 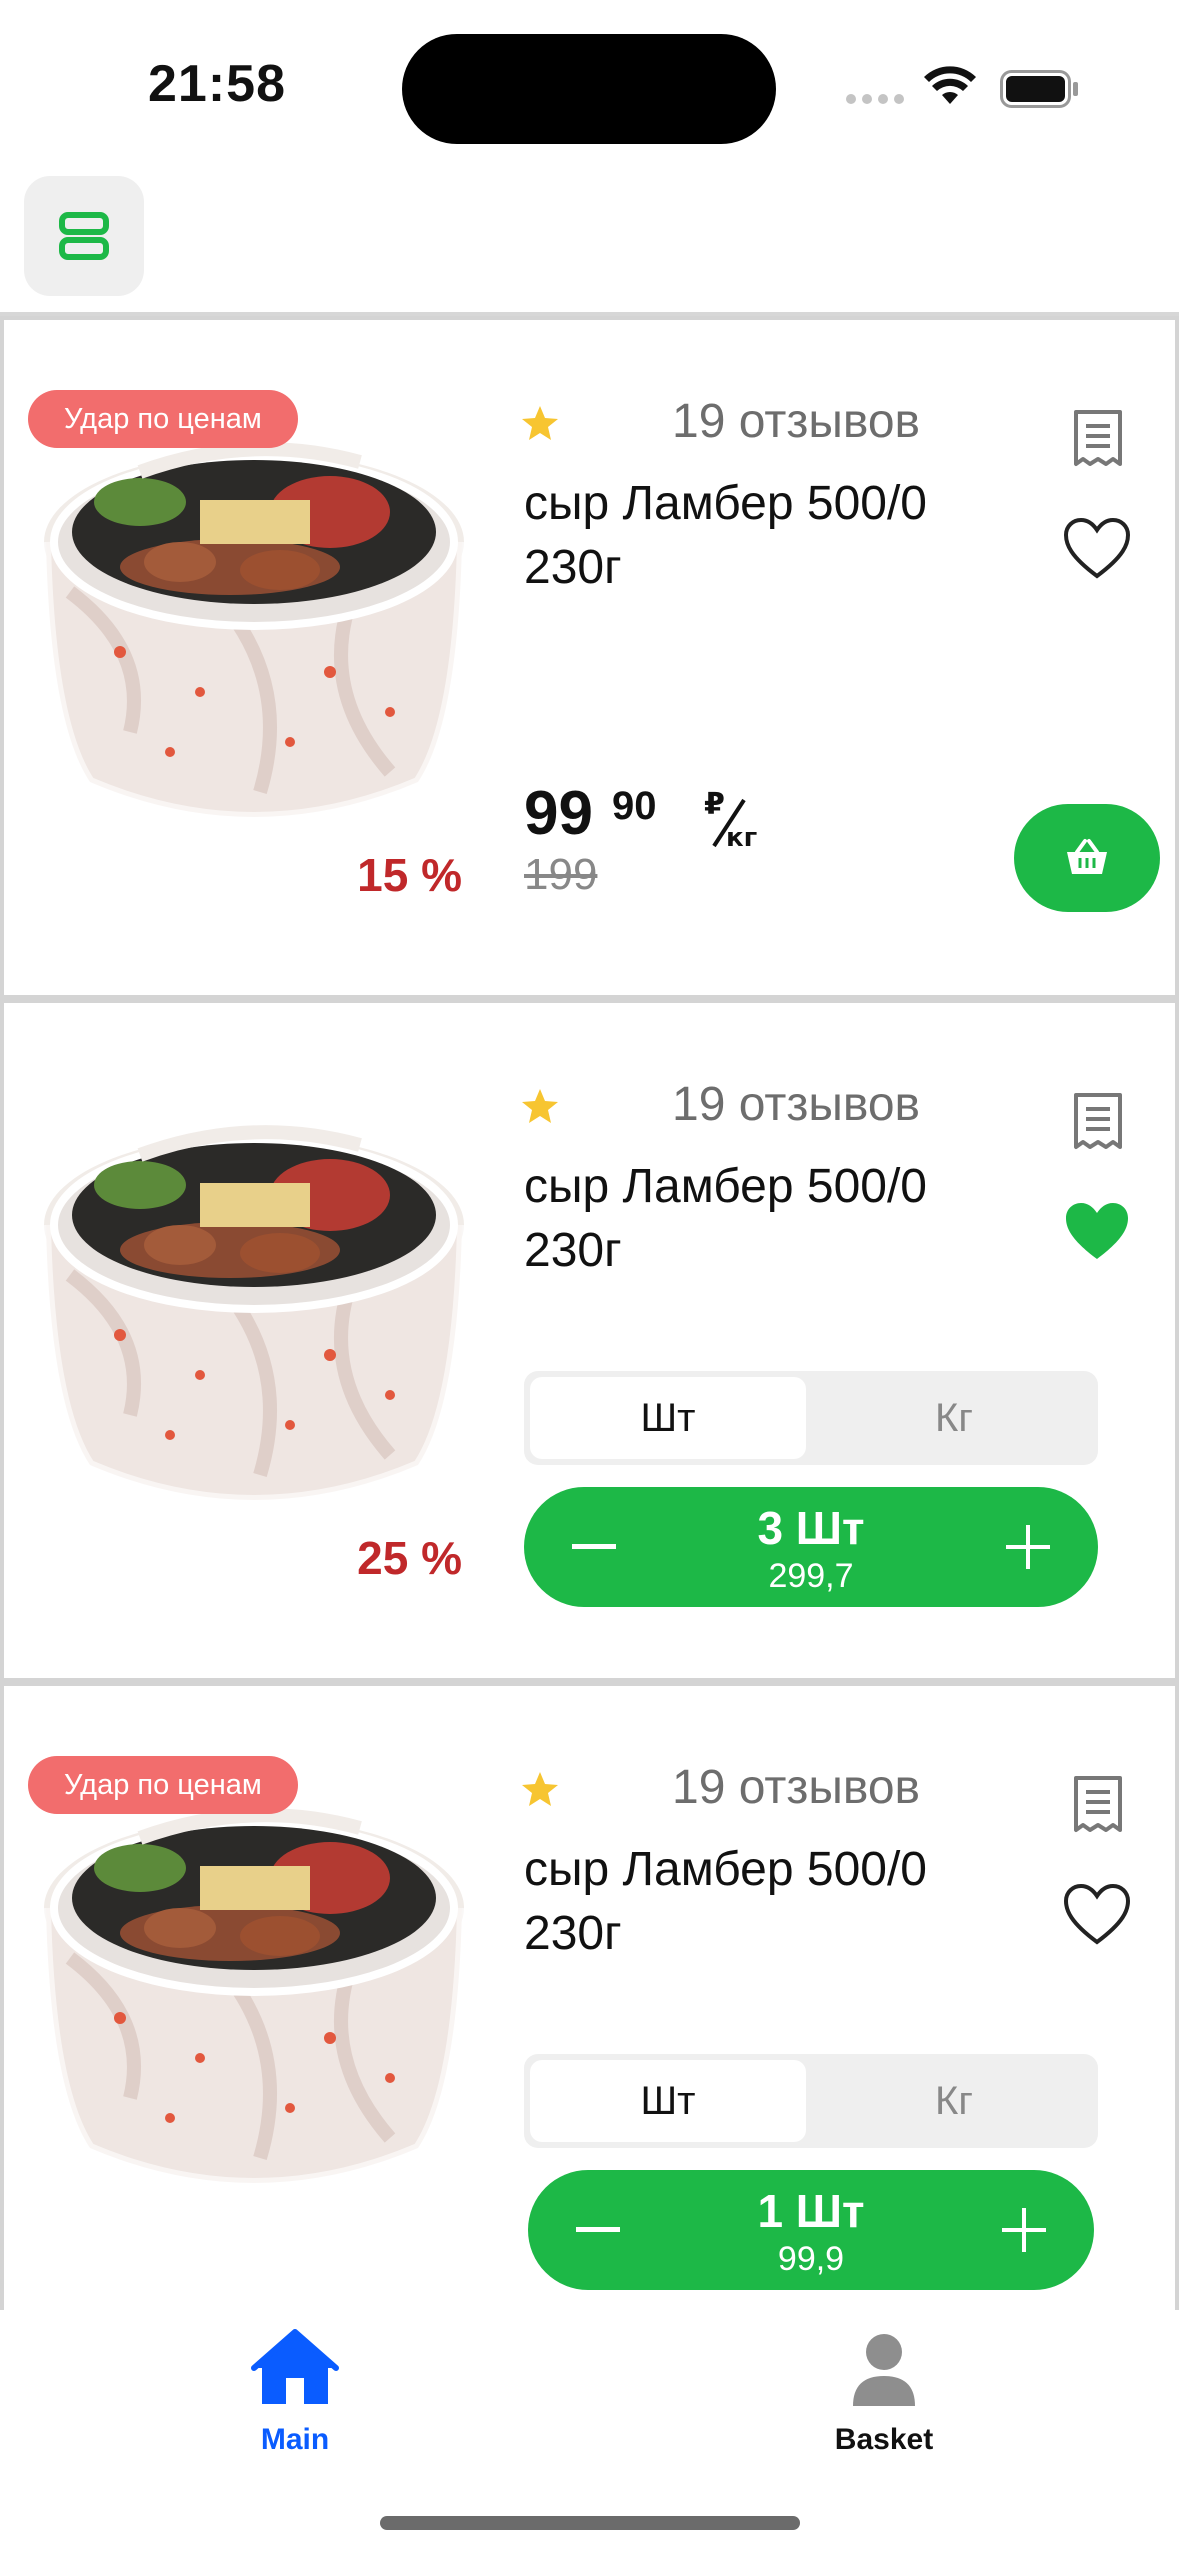 I want to click on tab-basket: Basket, so click(x=884, y=2398).